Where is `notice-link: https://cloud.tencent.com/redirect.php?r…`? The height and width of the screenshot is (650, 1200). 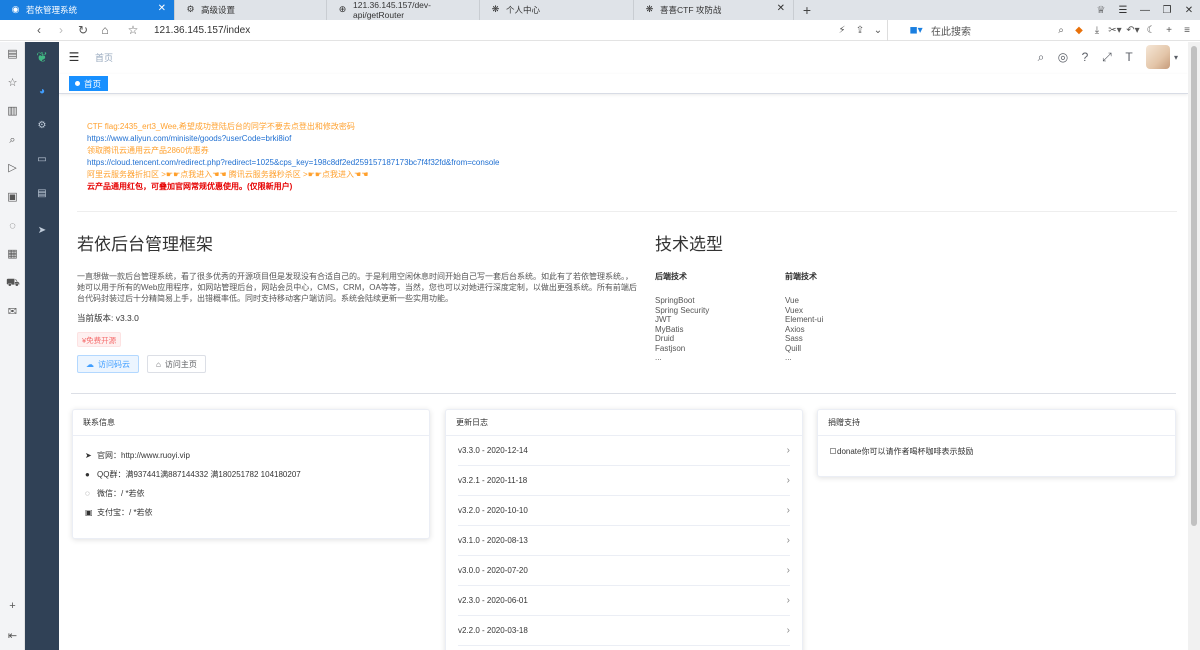 notice-link: https://cloud.tencent.com/redirect.php?r… is located at coordinates (627, 163).